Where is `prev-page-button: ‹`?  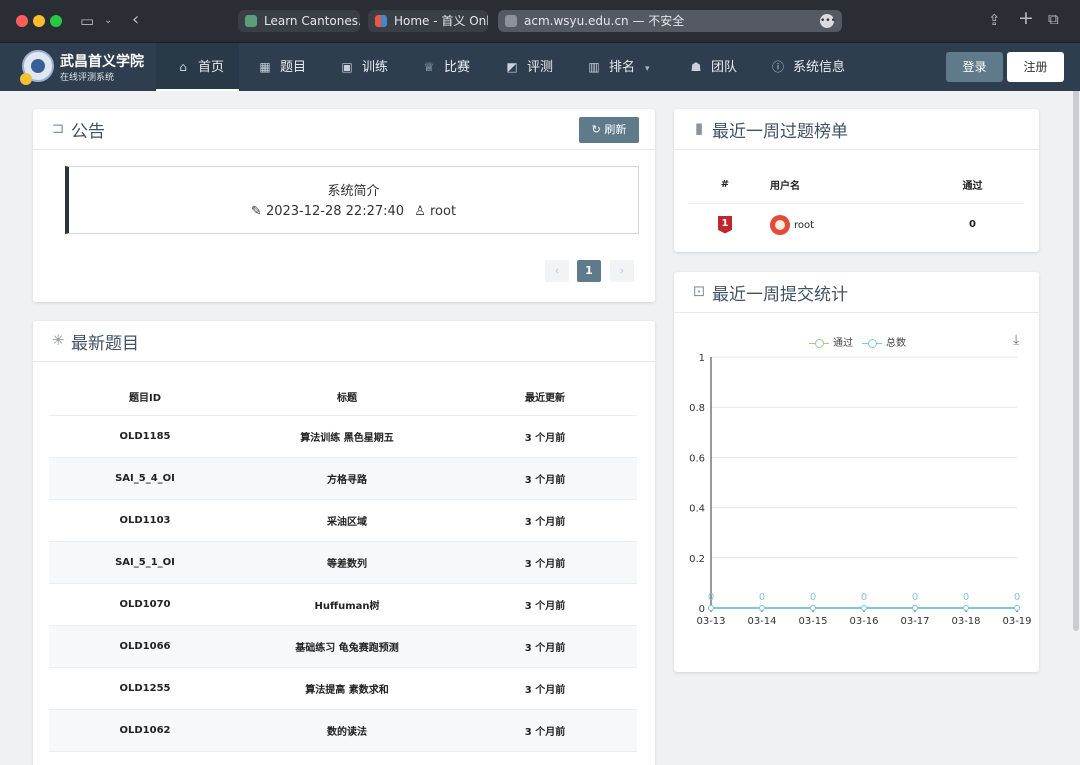 prev-page-button: ‹ is located at coordinates (557, 271).